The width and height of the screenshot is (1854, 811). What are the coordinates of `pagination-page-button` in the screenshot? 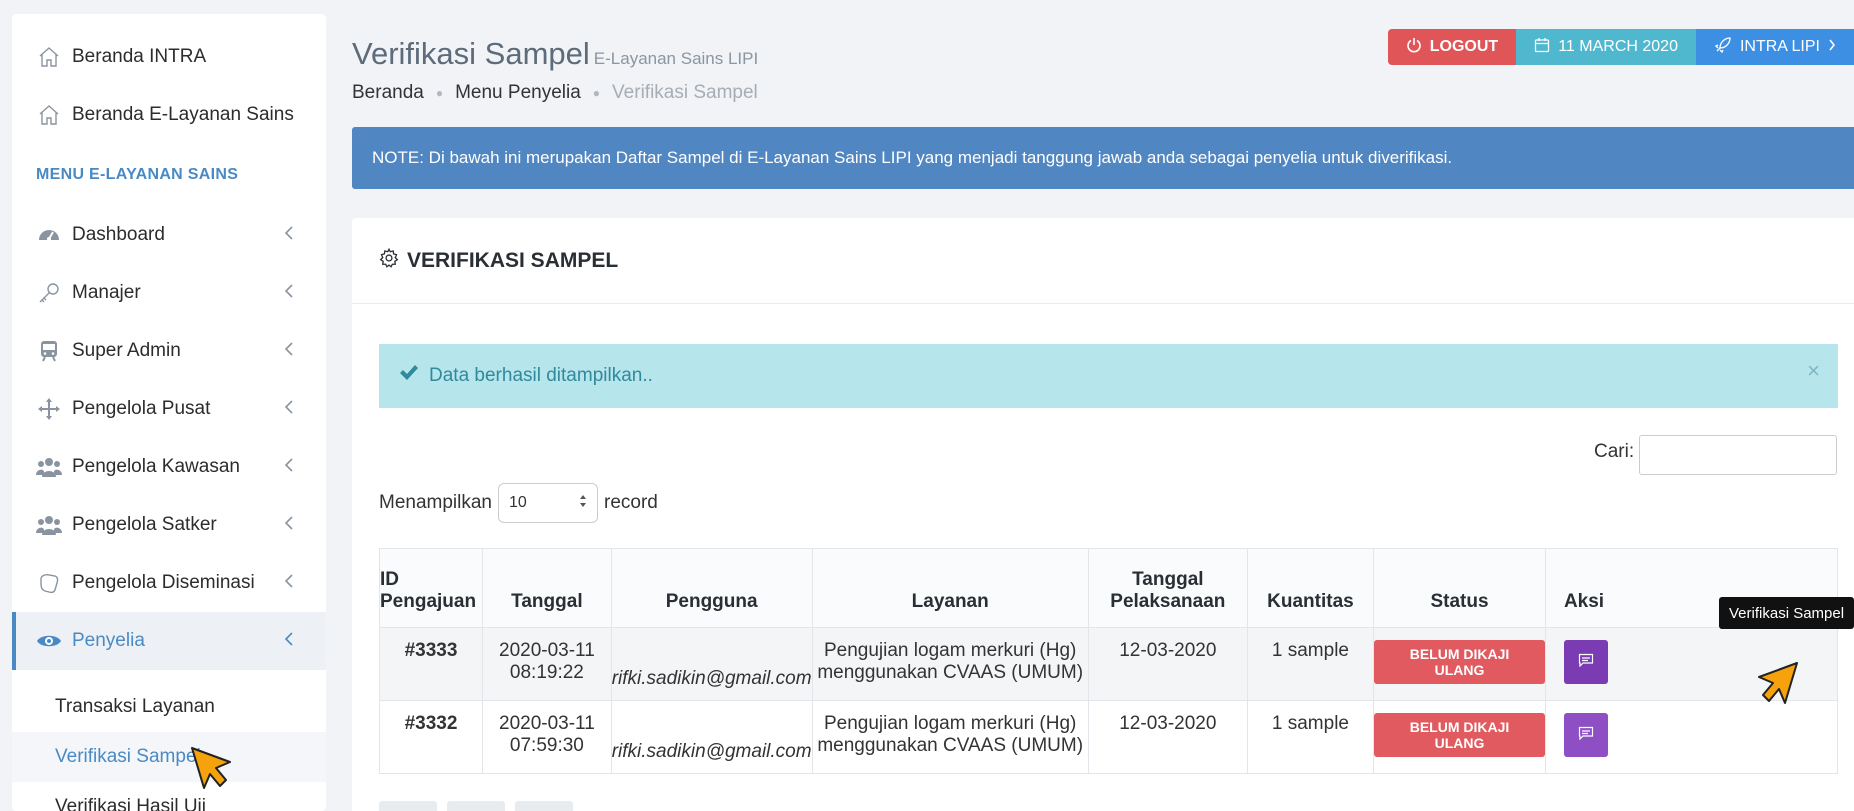 It's located at (476, 806).